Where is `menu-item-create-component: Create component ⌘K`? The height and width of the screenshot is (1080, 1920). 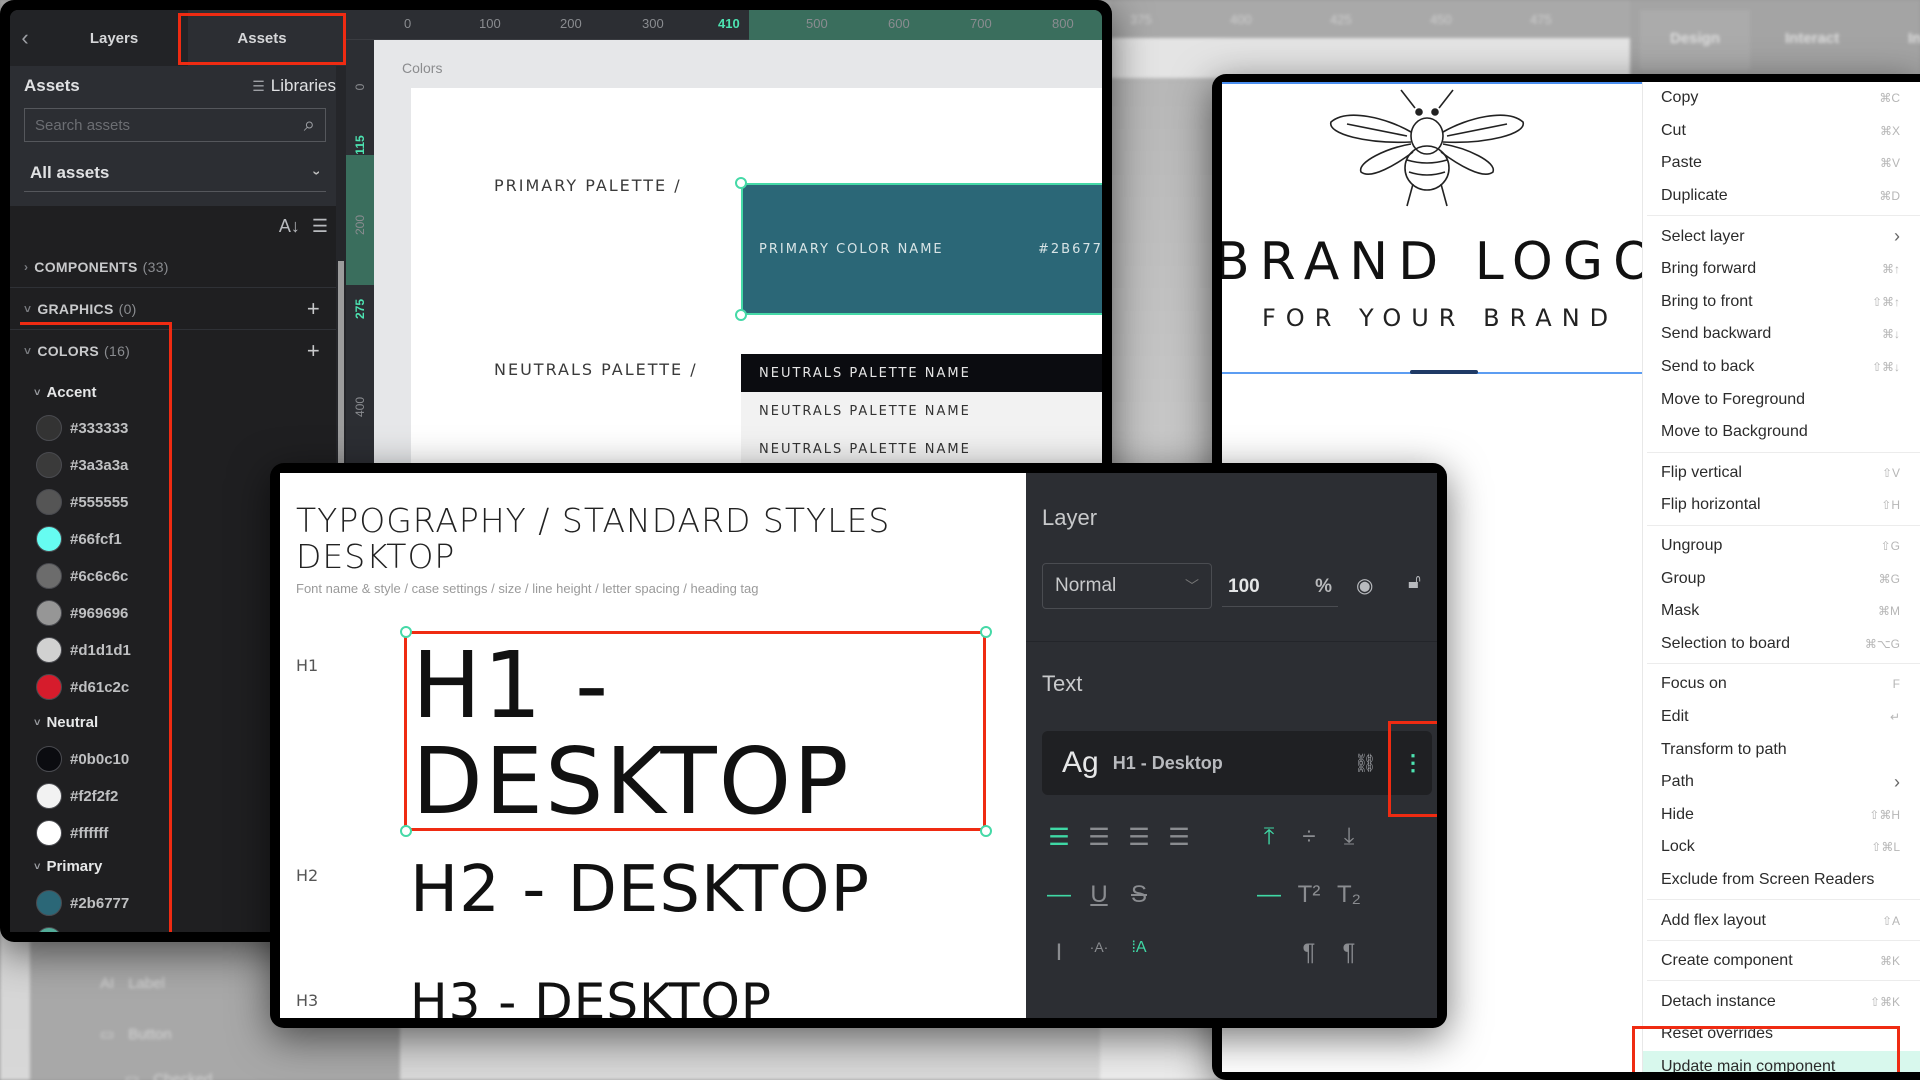
menu-item-create-component: Create component ⌘K is located at coordinates (1781, 961).